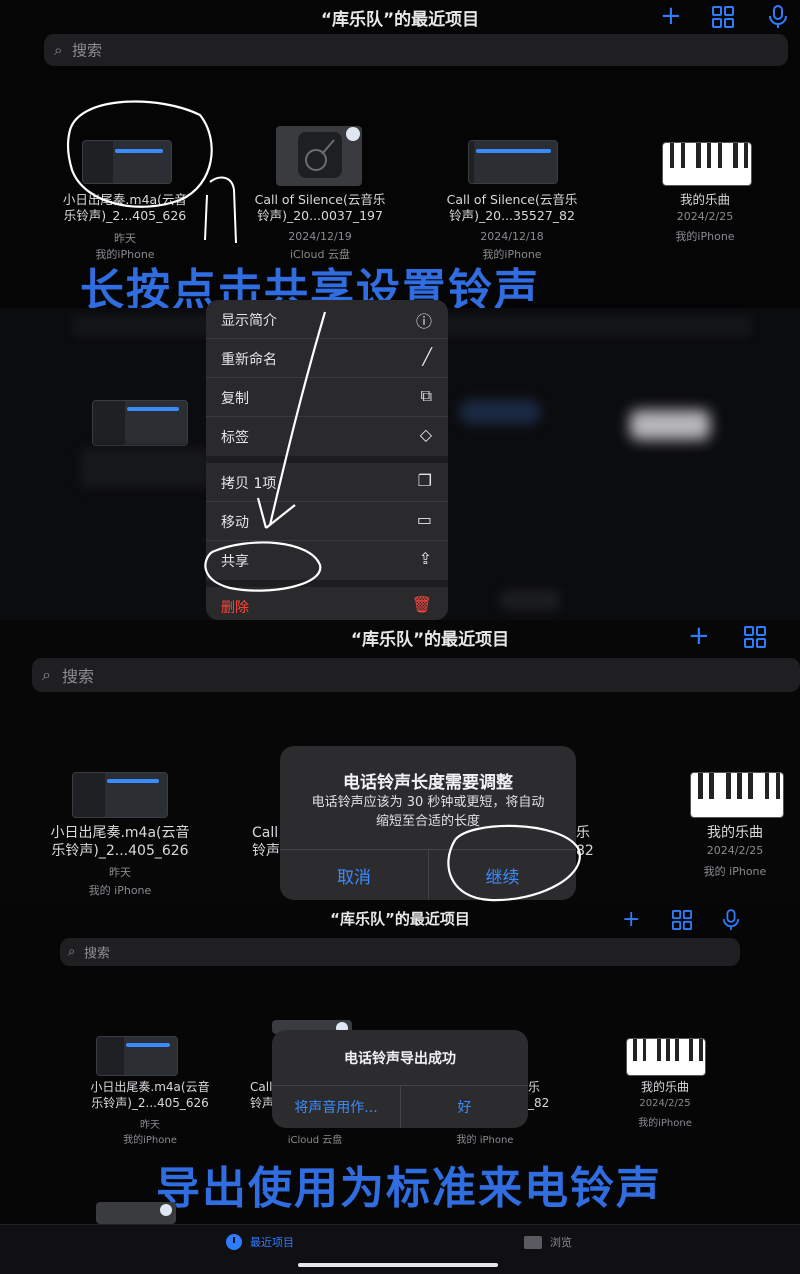 The width and height of the screenshot is (800, 1274). Describe the element at coordinates (427, 356) in the screenshot. I see `pencil-icon: ╱` at that location.